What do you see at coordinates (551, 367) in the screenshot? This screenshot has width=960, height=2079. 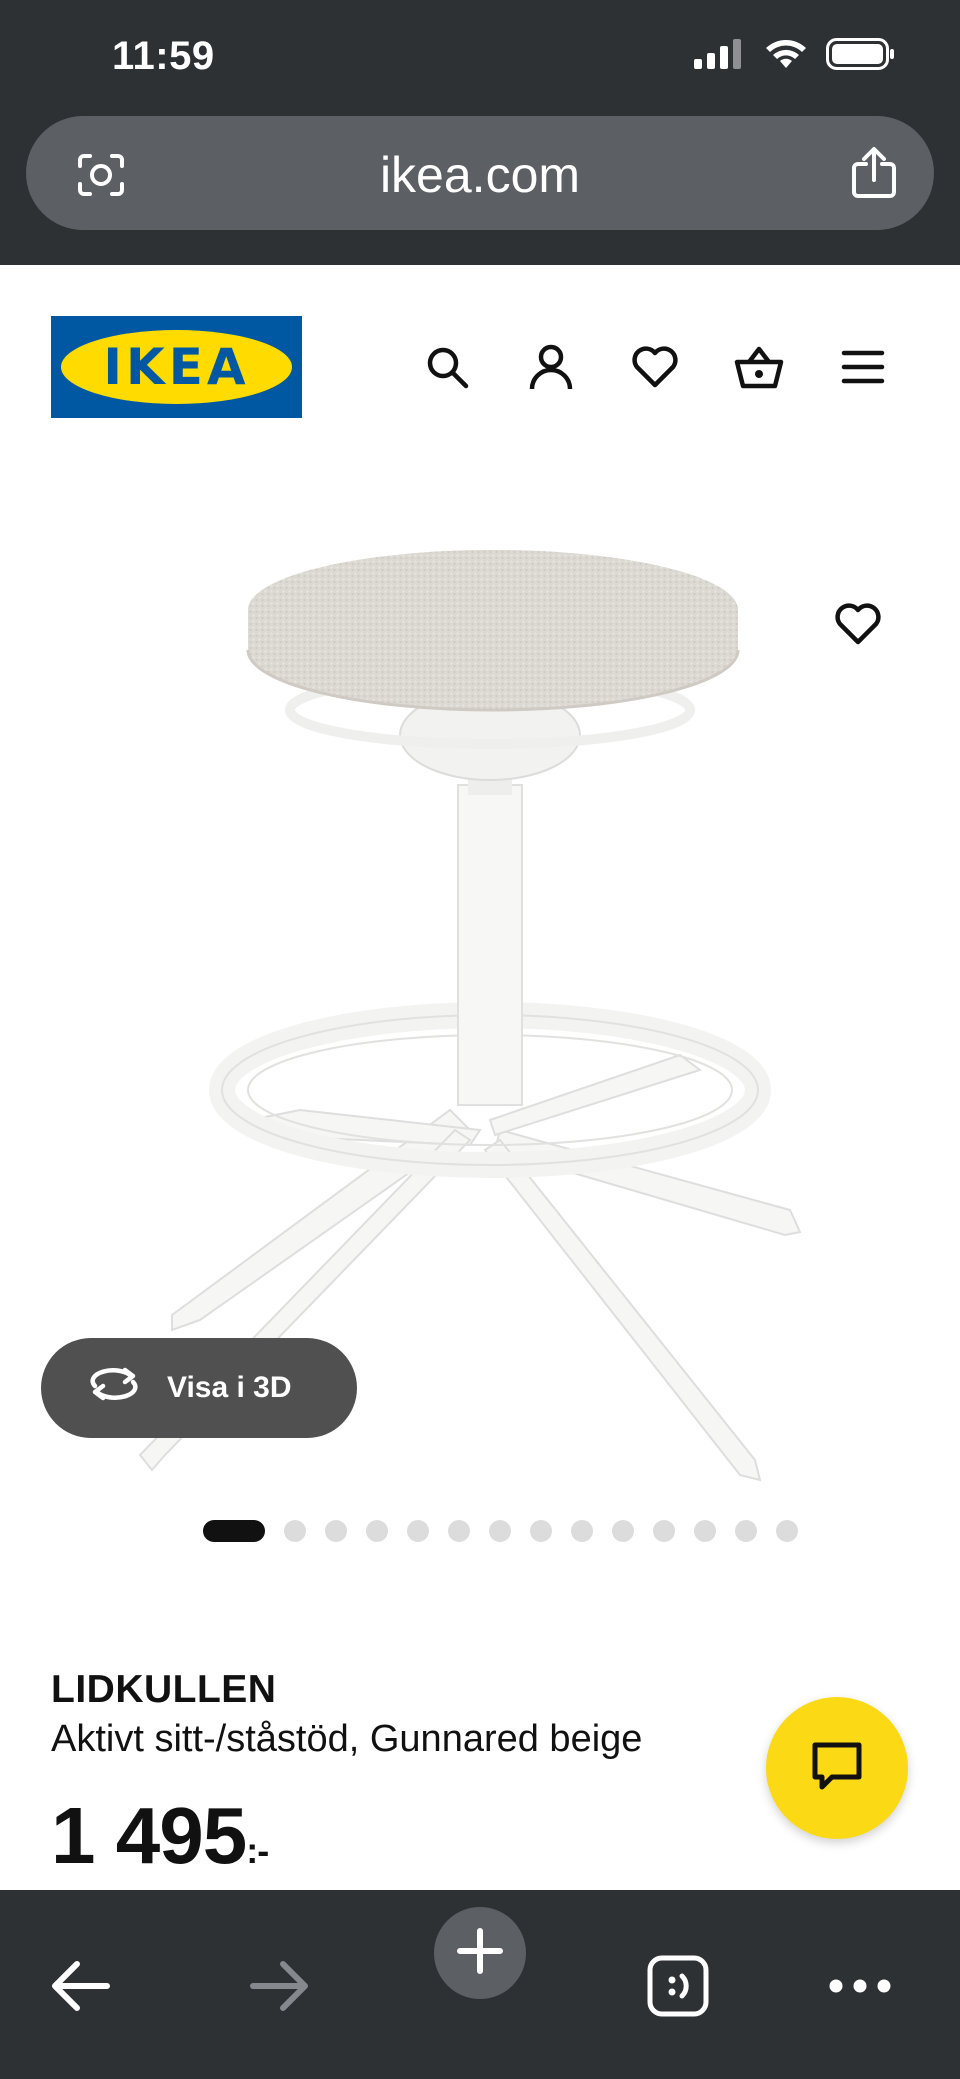 I see `account-icon` at bounding box center [551, 367].